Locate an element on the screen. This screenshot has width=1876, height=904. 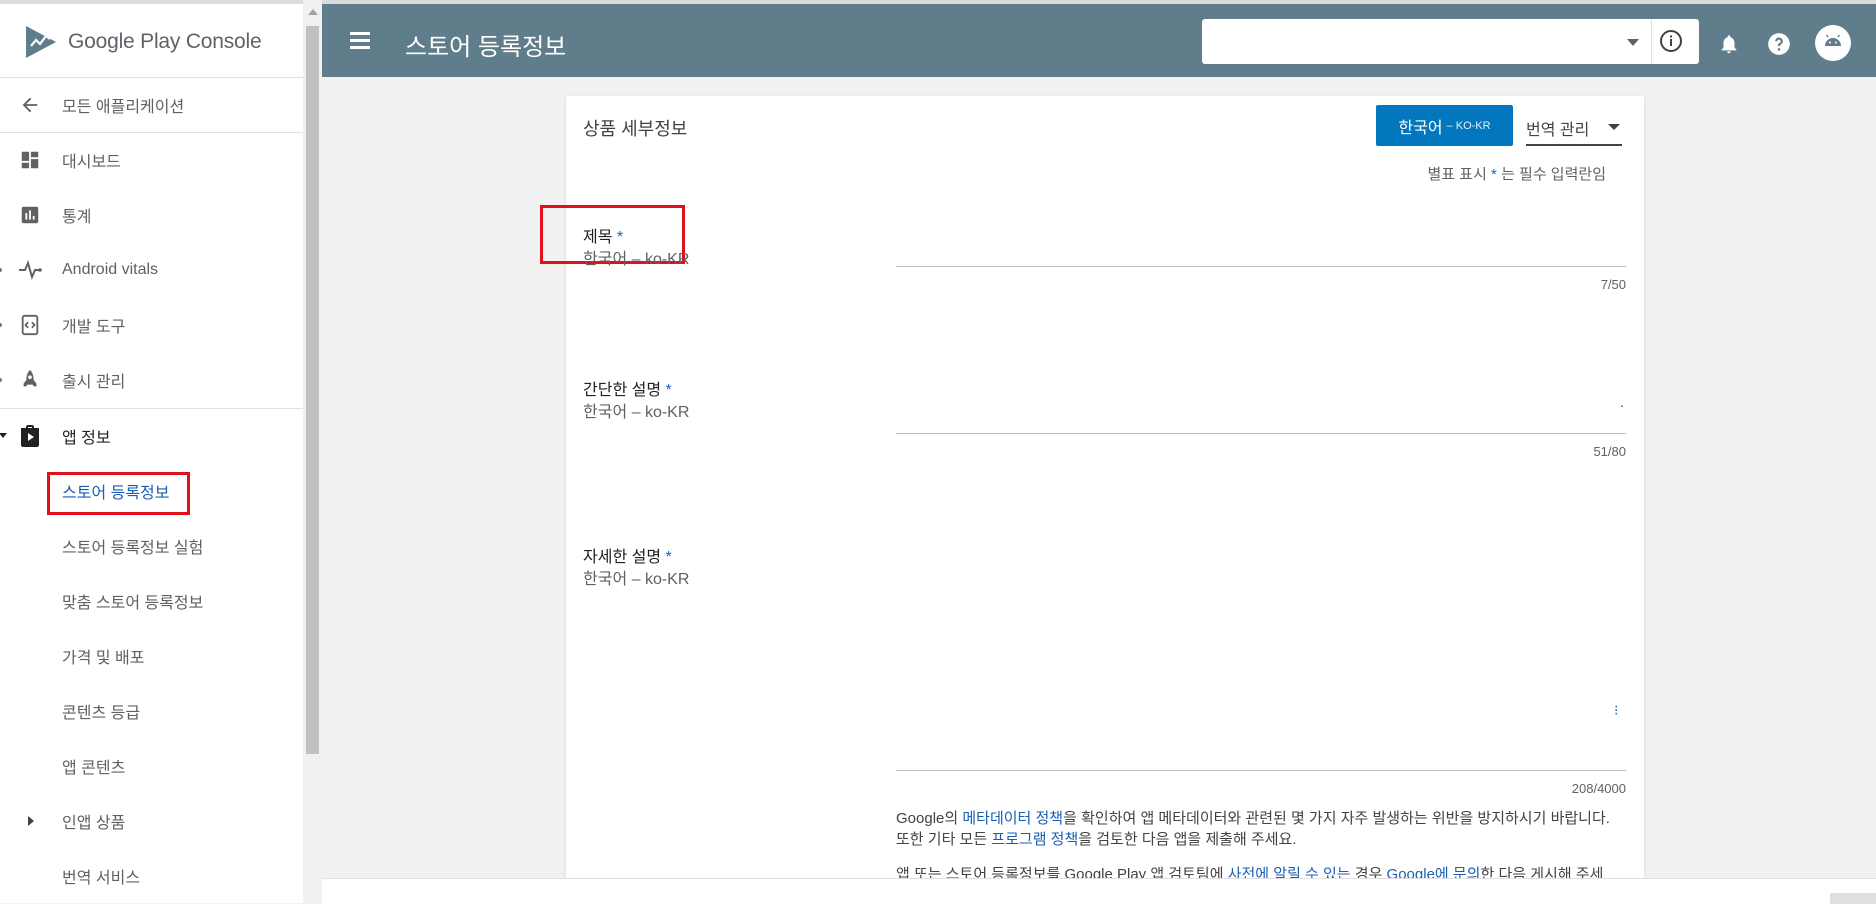
play-console-logo-icon is located at coordinates (41, 42).